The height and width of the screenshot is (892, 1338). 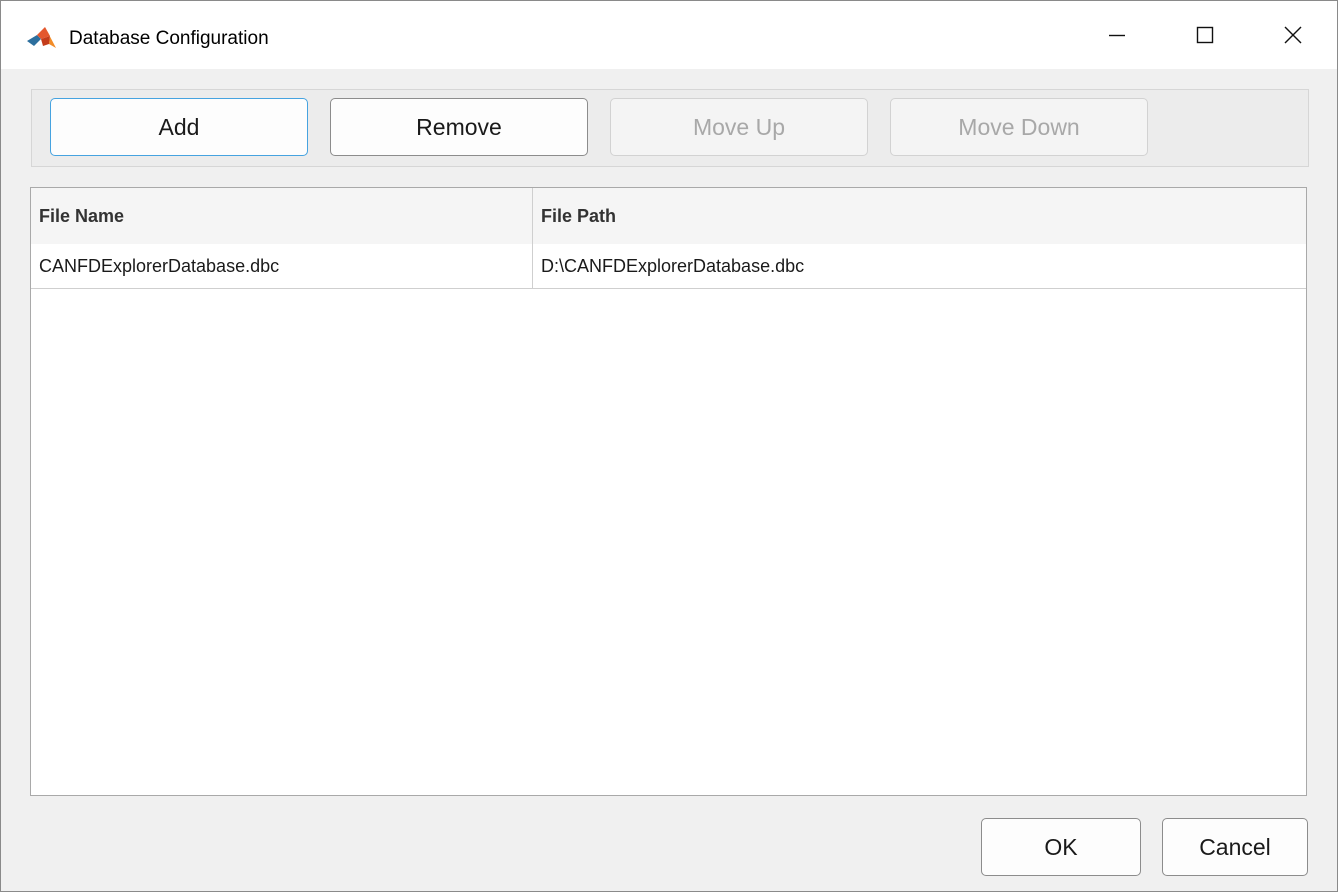 I want to click on matlab-logo-icon, so click(x=41, y=37).